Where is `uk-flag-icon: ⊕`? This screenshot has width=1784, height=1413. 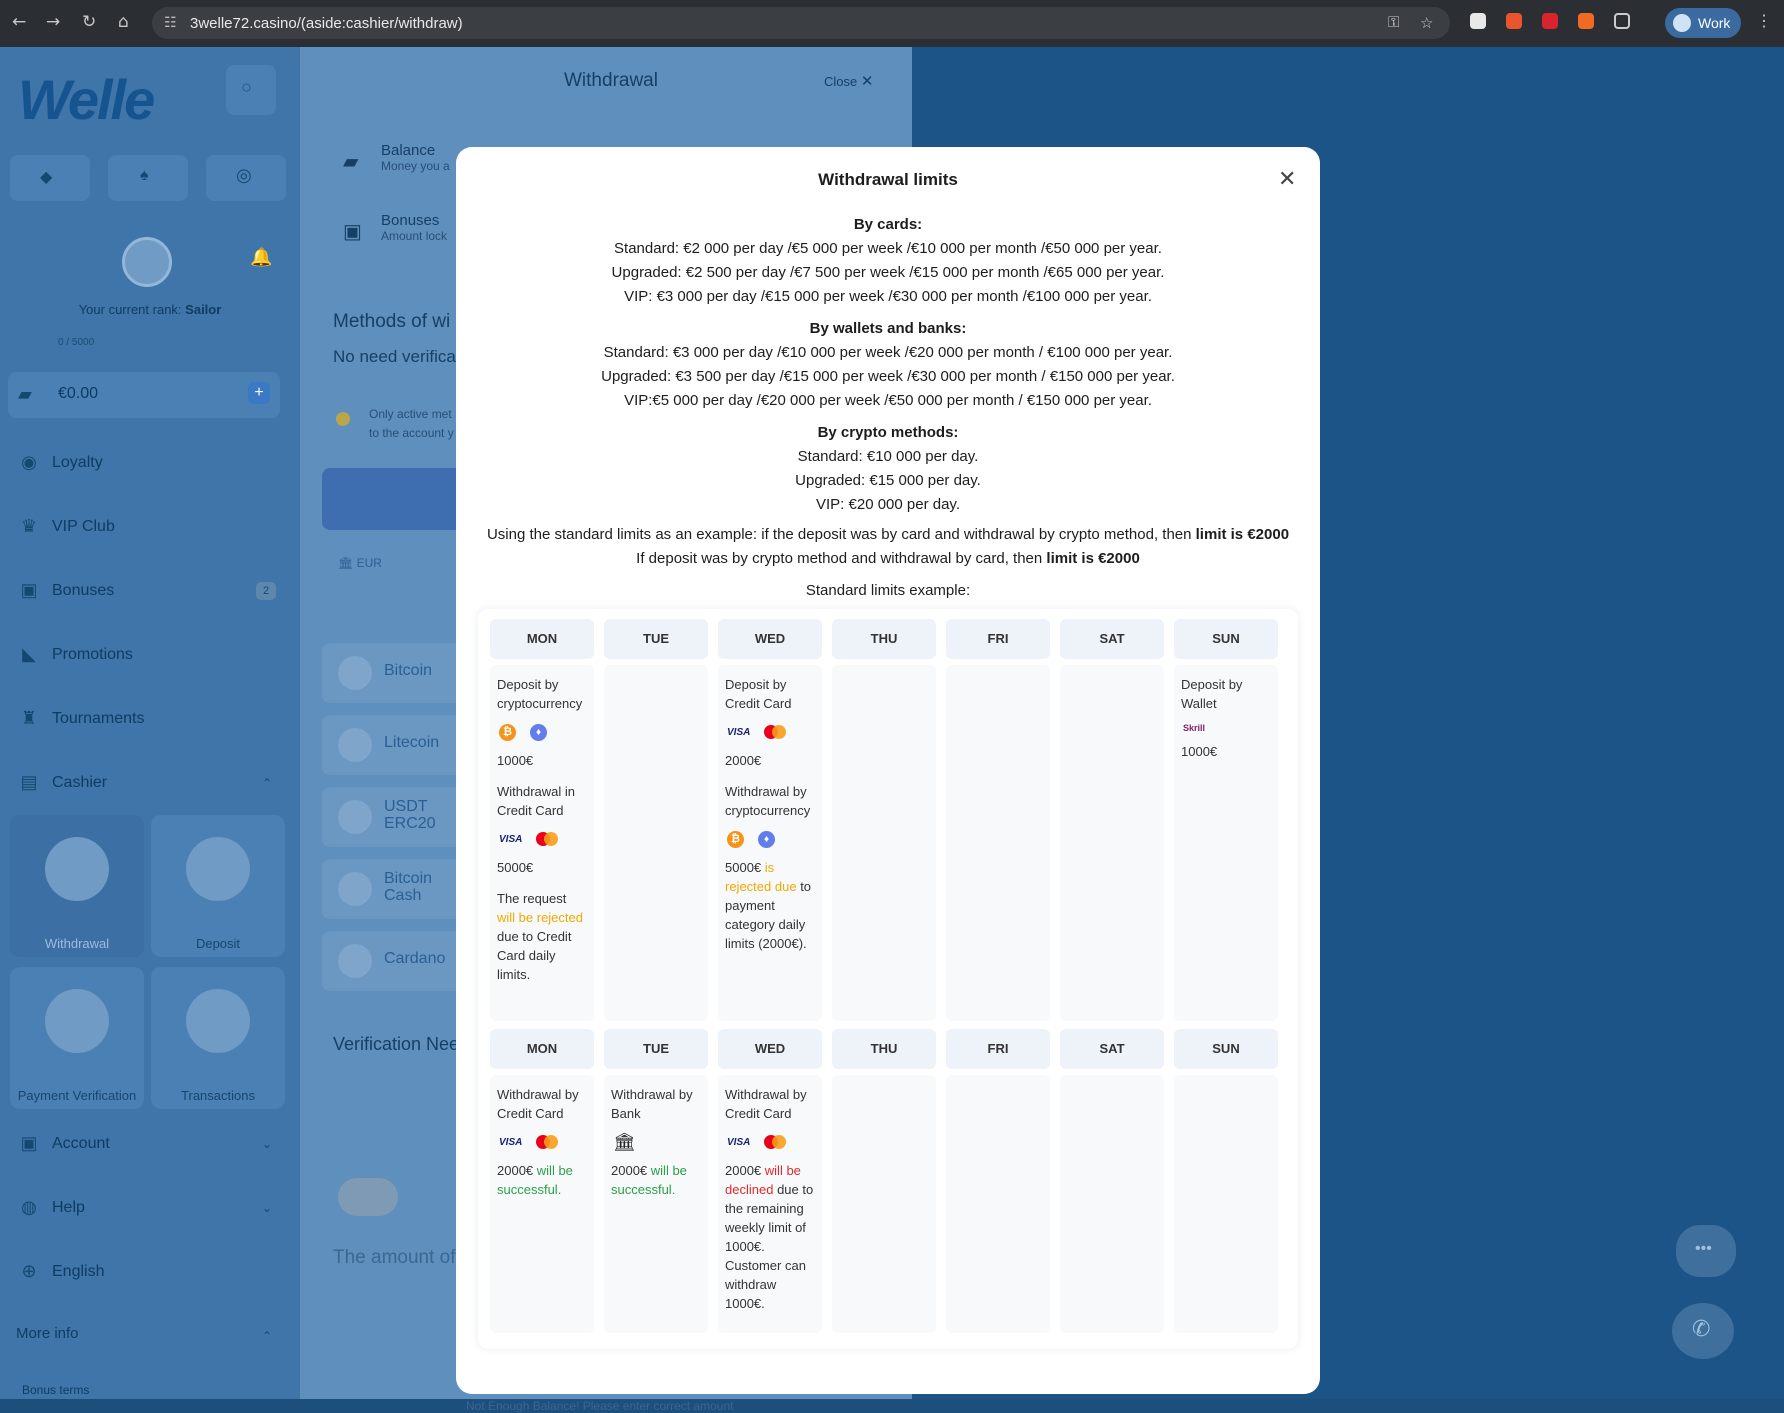 uk-flag-icon: ⊕ is located at coordinates (29, 1271).